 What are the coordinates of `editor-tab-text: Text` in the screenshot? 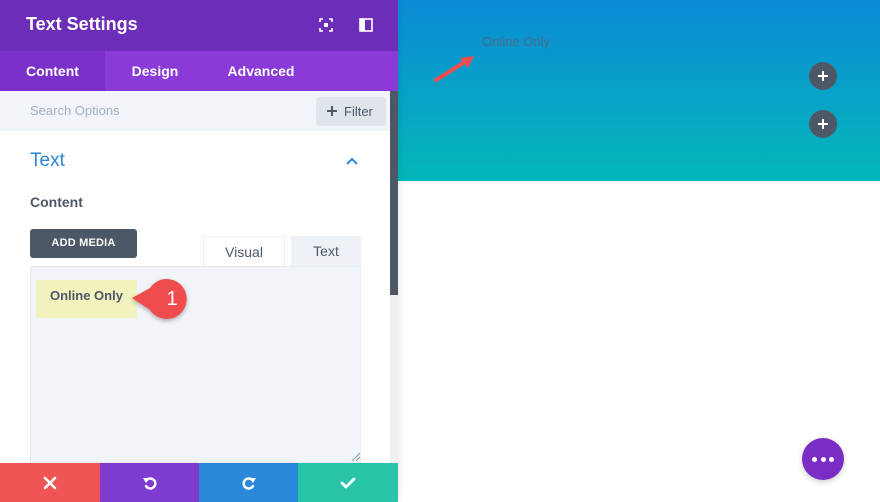 It's located at (326, 251).